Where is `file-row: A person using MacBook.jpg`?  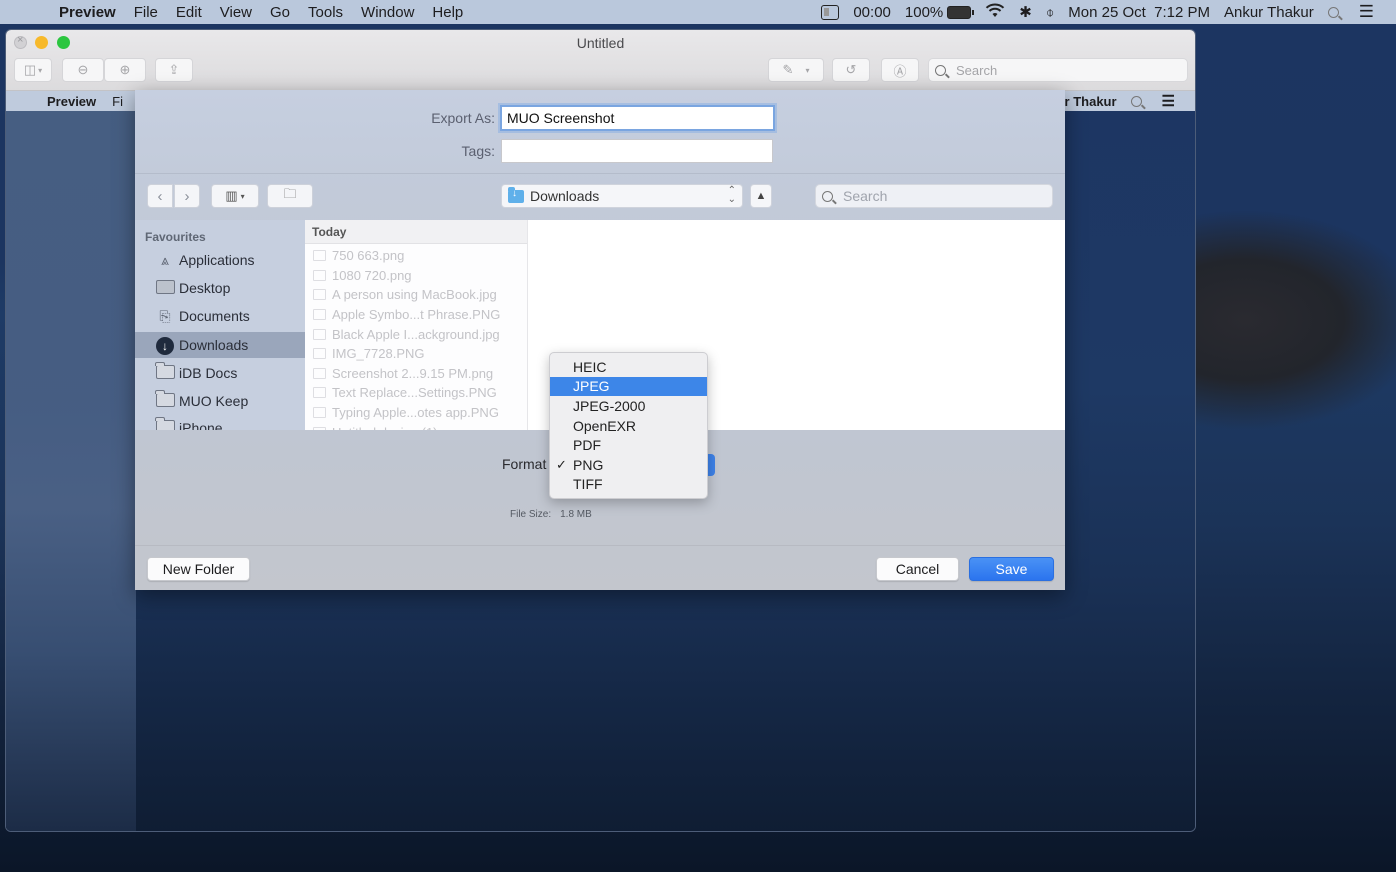
file-row: A person using MacBook.jpg is located at coordinates (416, 295).